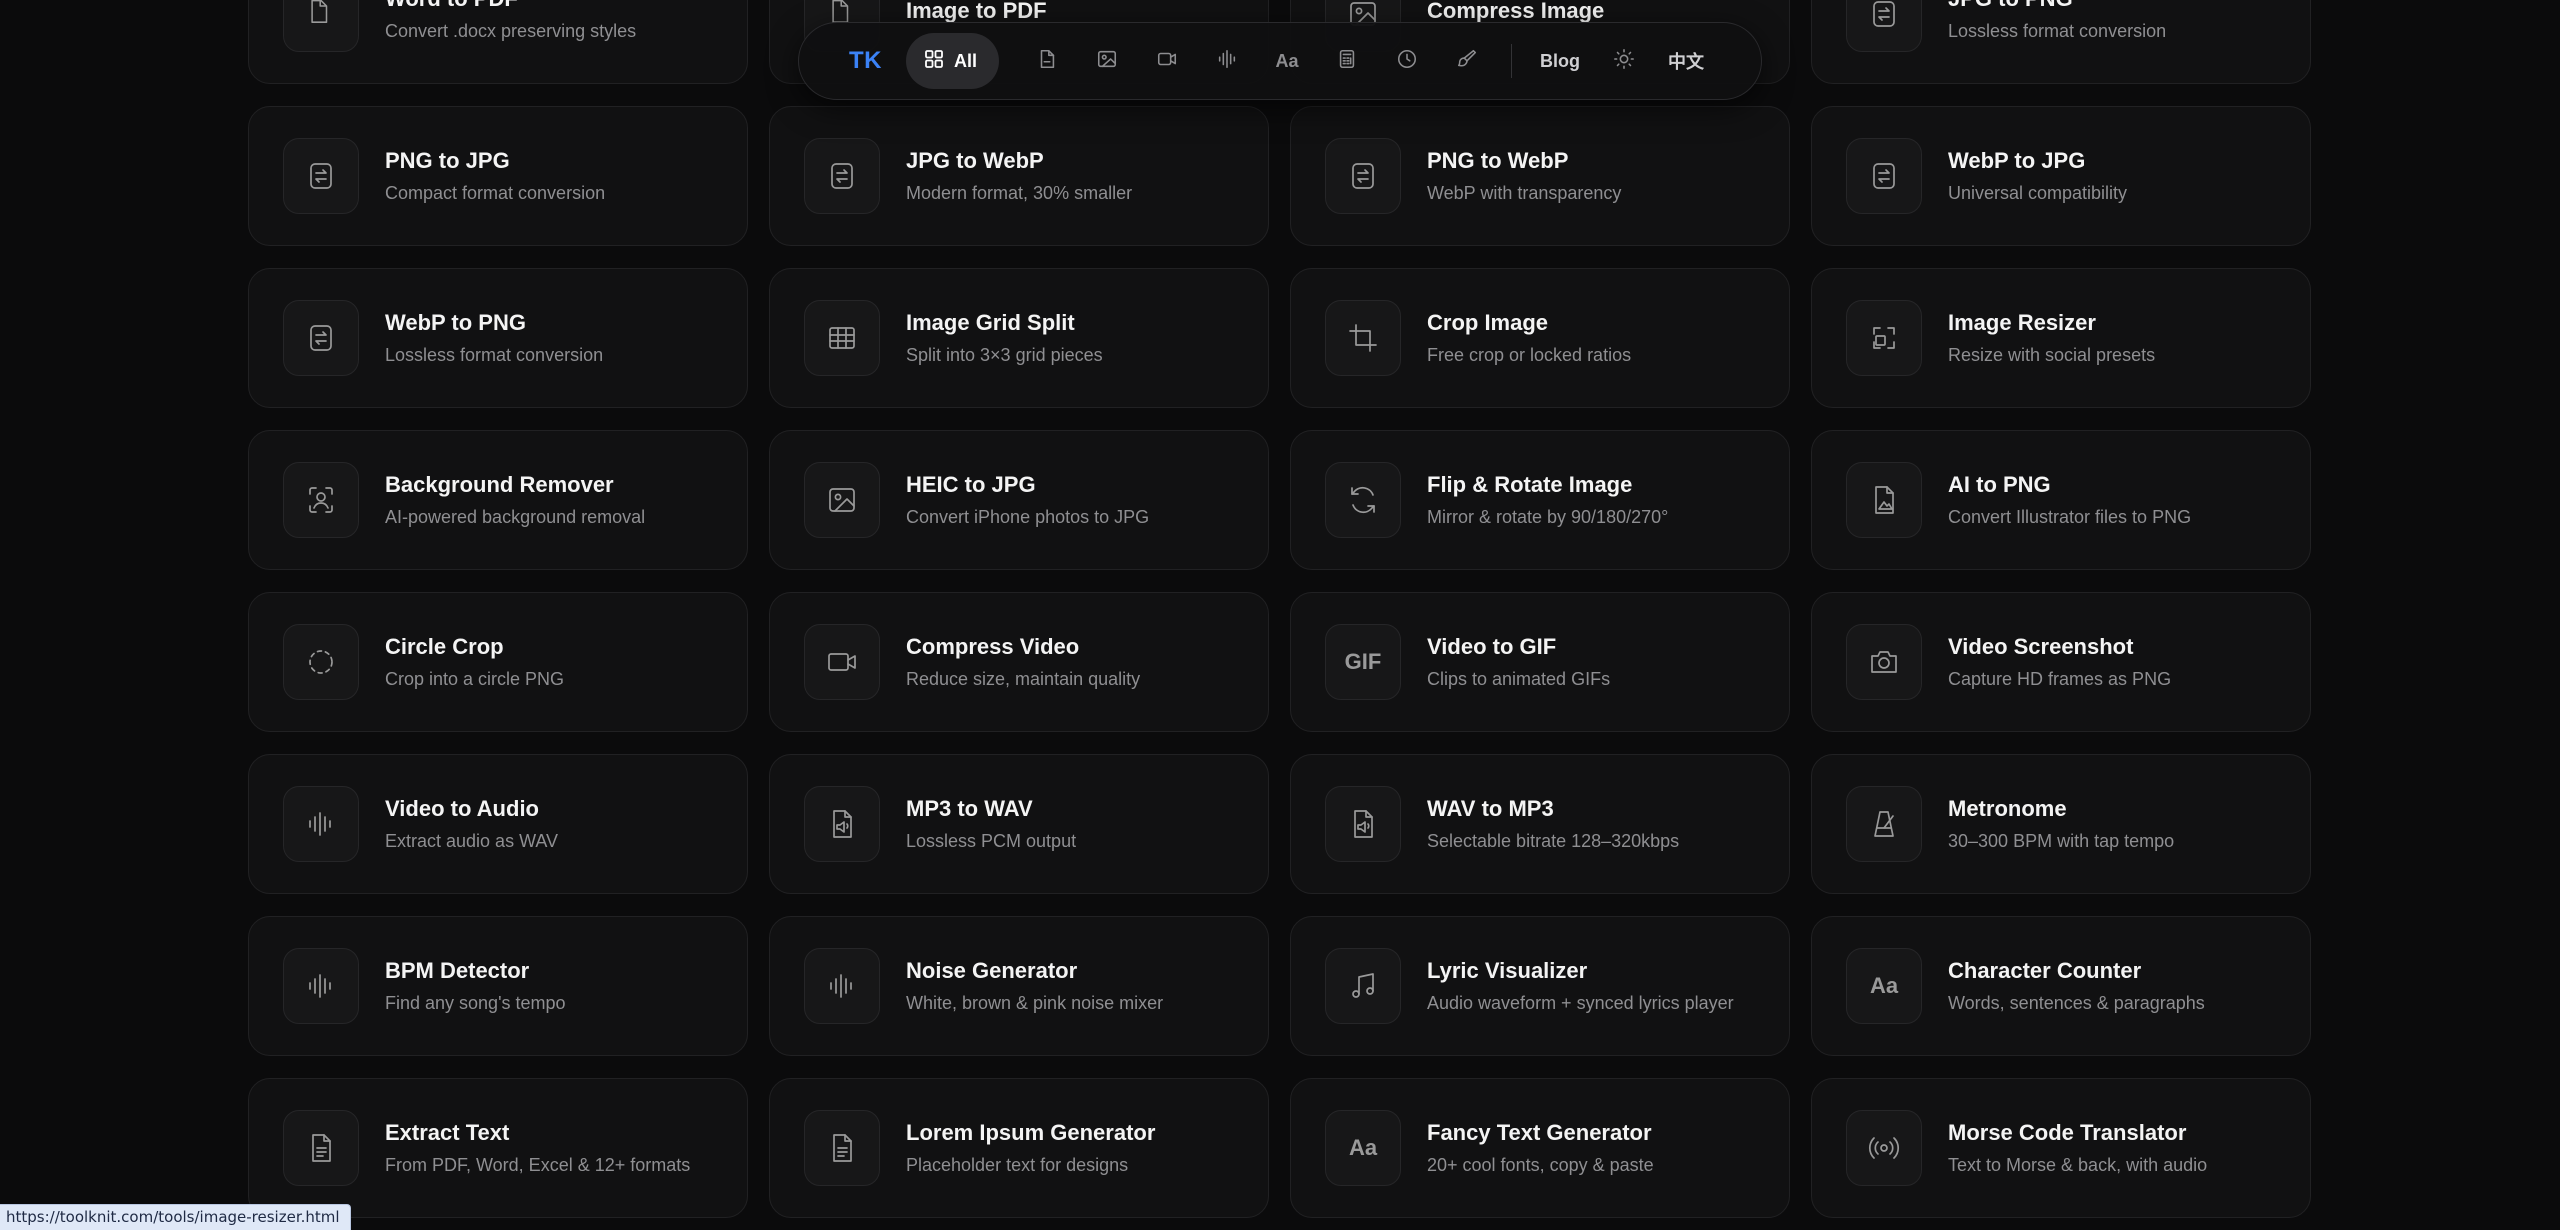 The width and height of the screenshot is (2560, 1230). I want to click on card-text: WAV to MP3 Selectable bitrate 128–320kbps, so click(1553, 824).